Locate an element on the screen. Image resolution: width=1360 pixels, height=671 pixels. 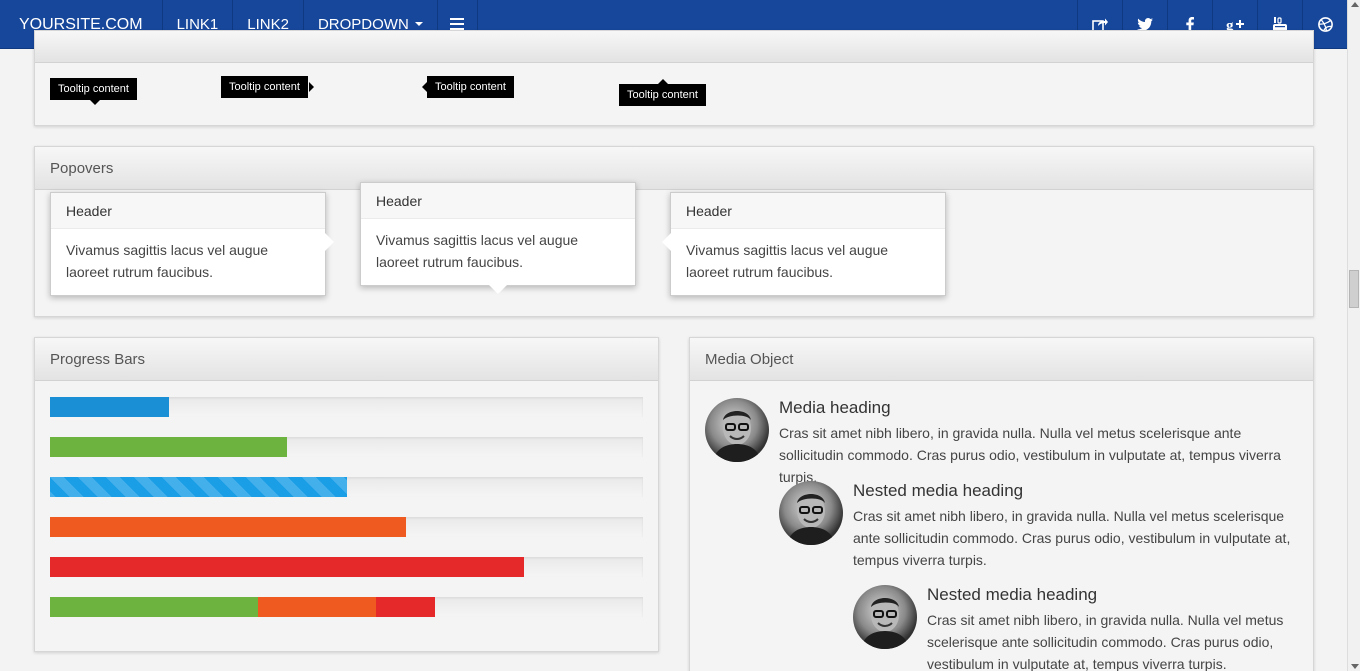
caret-down-icon is located at coordinates (418, 24).